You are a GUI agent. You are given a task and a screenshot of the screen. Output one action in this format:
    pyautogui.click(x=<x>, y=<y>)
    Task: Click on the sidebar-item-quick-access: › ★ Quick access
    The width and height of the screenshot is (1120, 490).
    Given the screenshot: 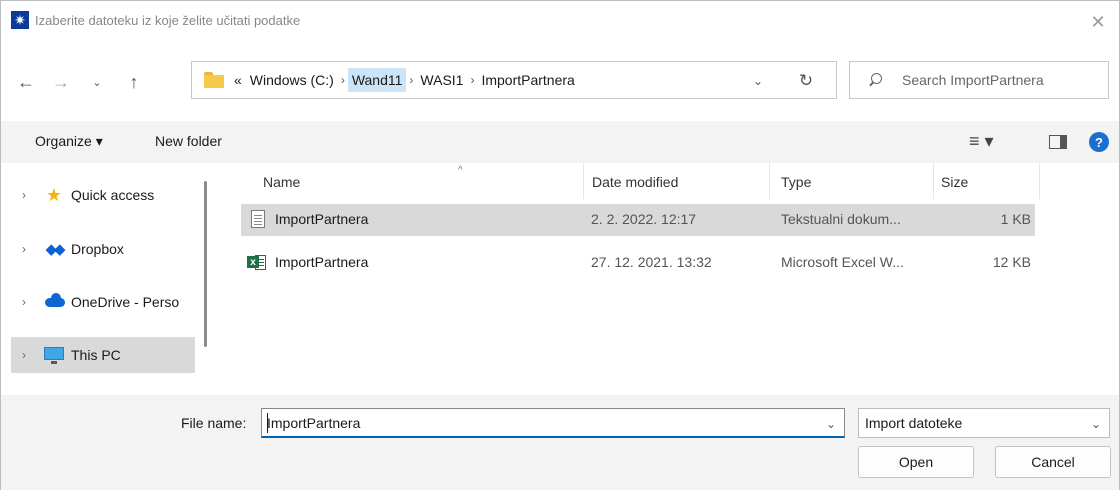 What is the action you would take?
    pyautogui.click(x=103, y=195)
    